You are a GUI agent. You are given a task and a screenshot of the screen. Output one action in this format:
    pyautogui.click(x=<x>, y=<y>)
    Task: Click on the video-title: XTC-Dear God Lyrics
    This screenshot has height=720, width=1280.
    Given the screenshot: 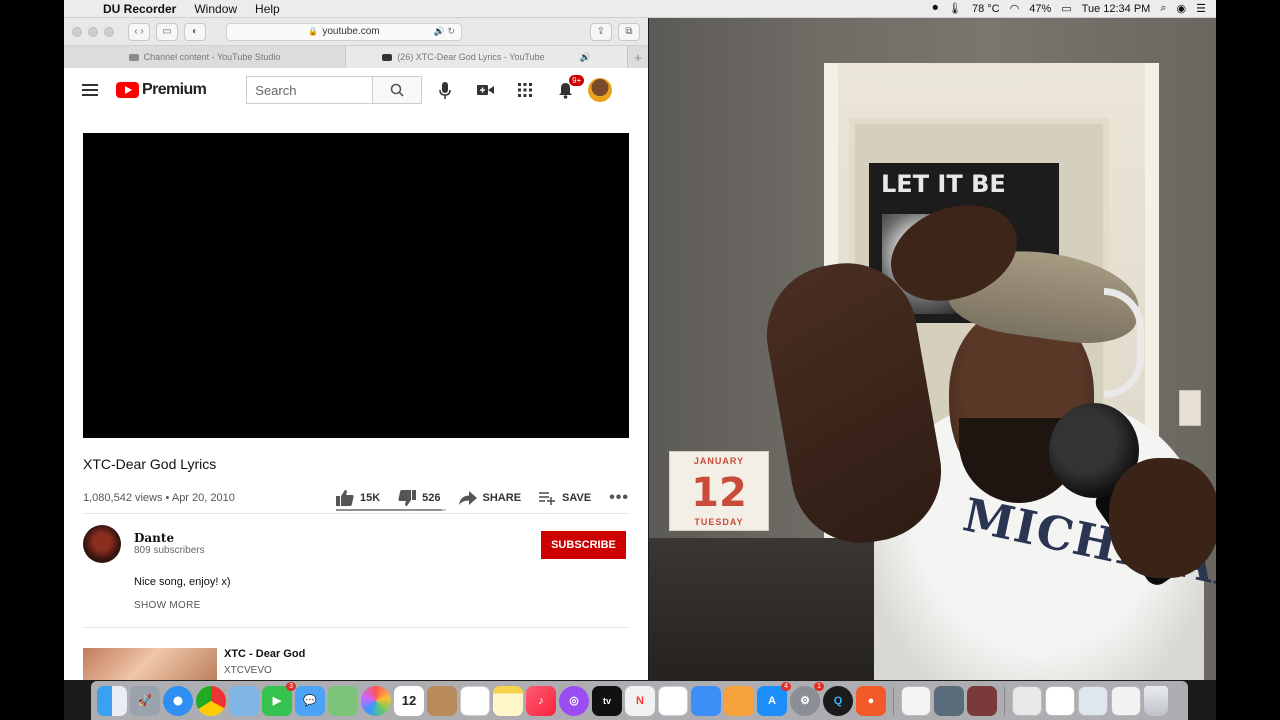 What is the action you would take?
    pyautogui.click(x=150, y=464)
    